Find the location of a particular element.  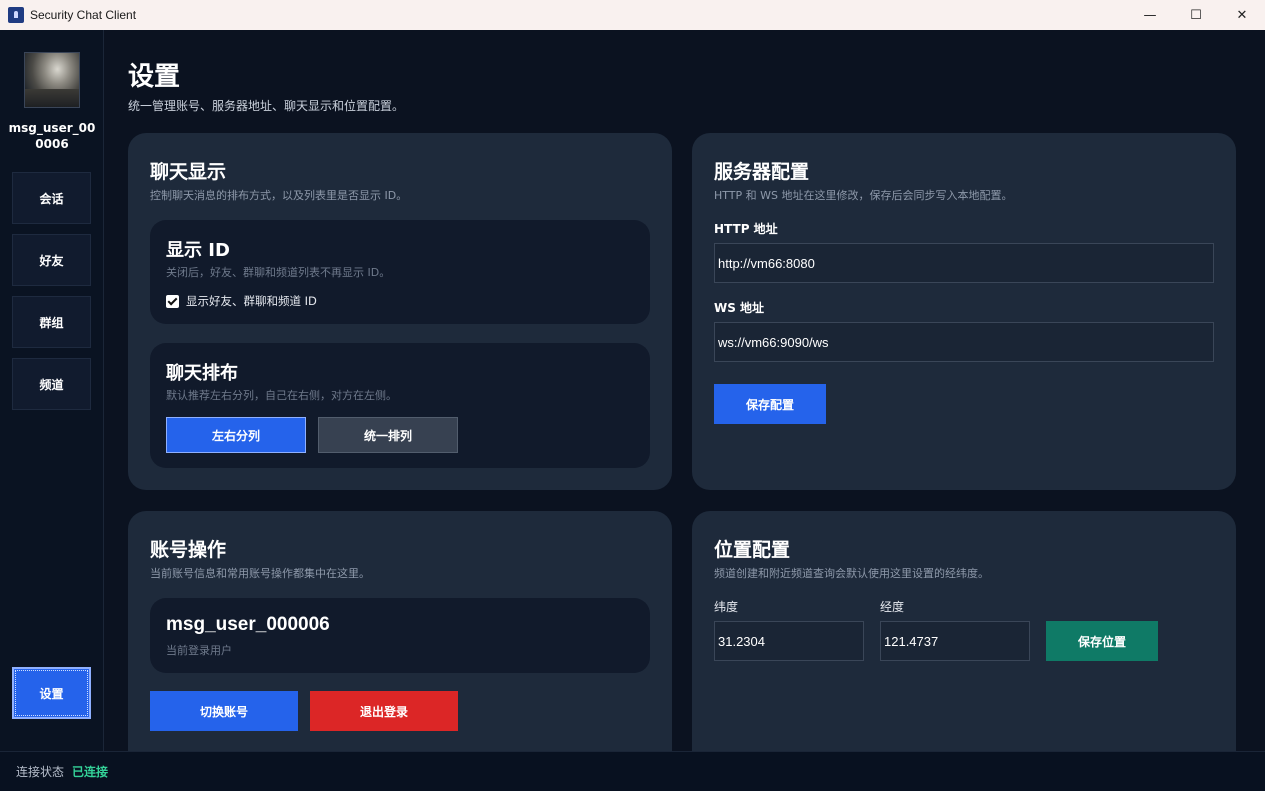

save-location-button: 保存位置 is located at coordinates (1102, 641).